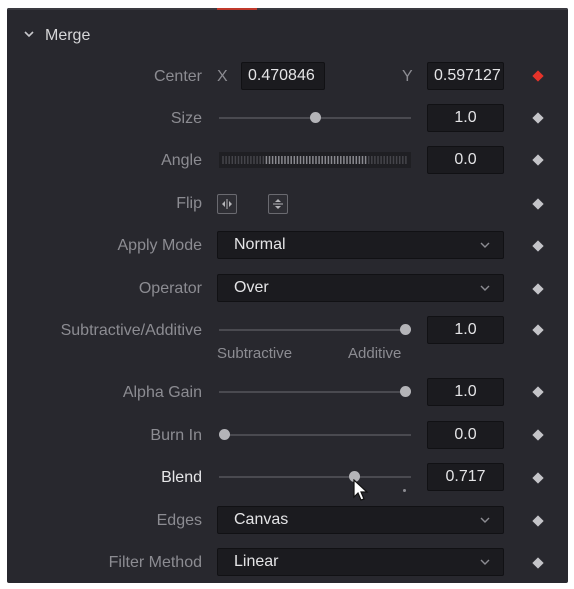  I want to click on subtractive-caption: Subtractive, so click(255, 353).